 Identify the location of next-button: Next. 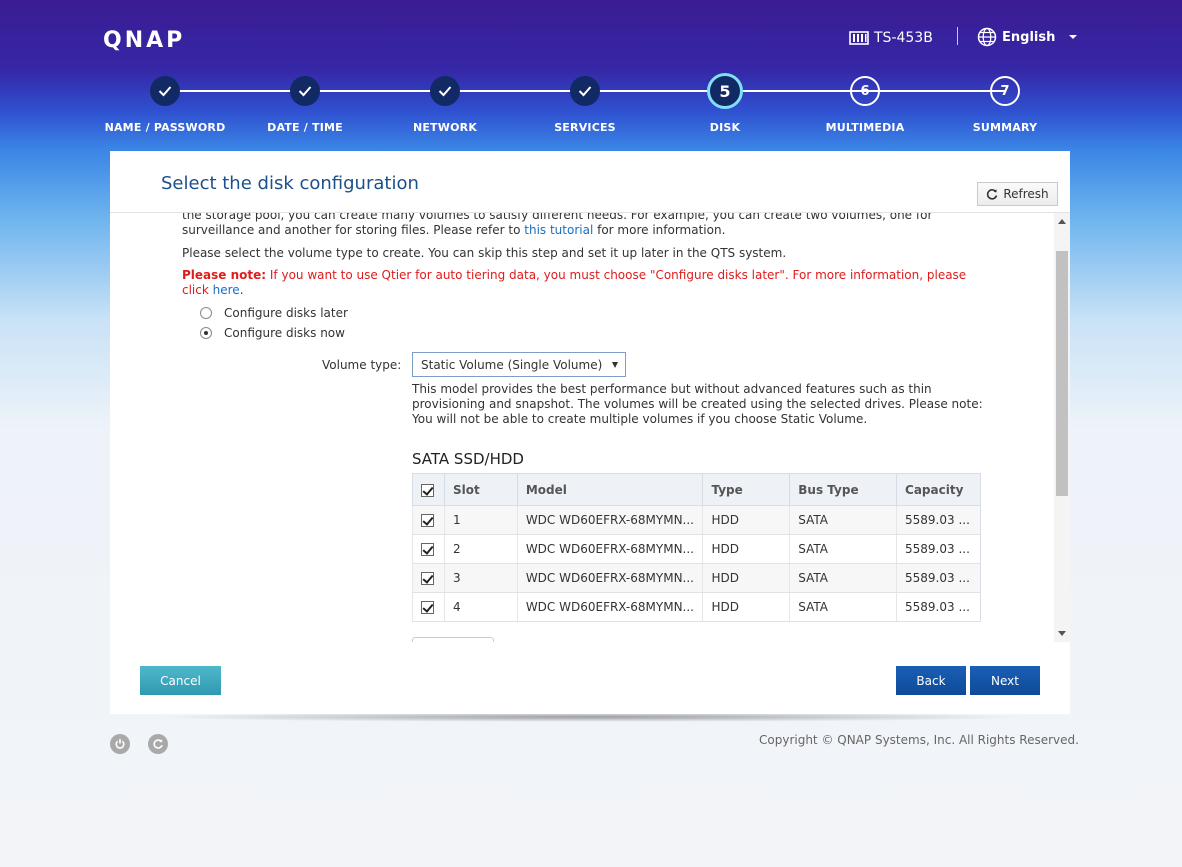
(1005, 680).